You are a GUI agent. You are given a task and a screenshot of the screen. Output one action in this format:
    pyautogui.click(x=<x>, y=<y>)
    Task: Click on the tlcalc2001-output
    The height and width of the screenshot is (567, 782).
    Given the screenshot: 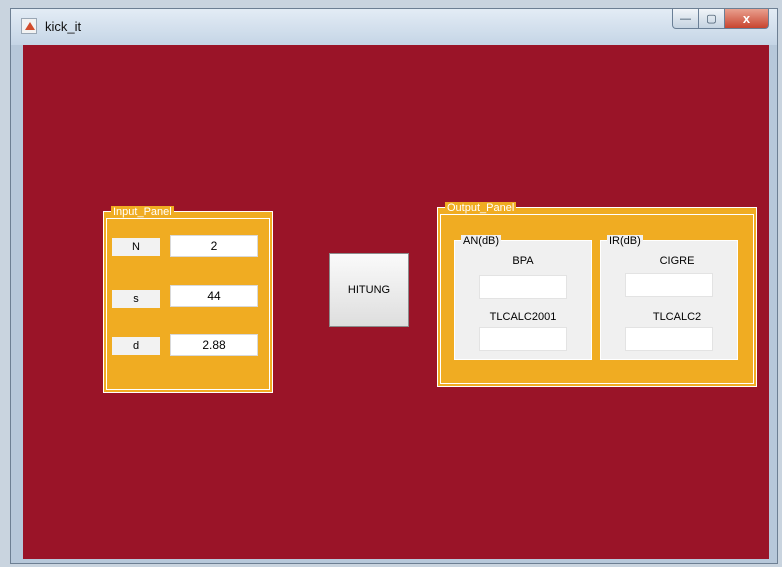 What is the action you would take?
    pyautogui.click(x=523, y=339)
    